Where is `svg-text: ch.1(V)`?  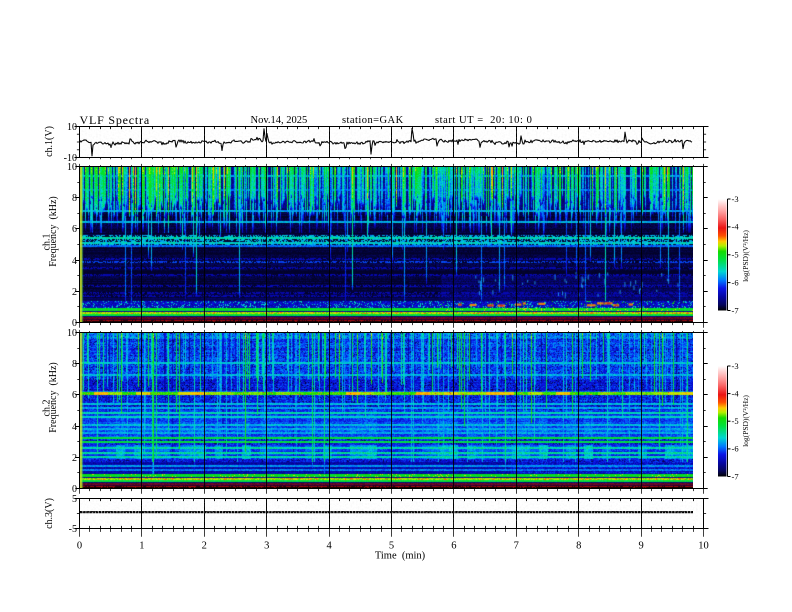
svg-text: ch.1(V) is located at coordinates (49, 141).